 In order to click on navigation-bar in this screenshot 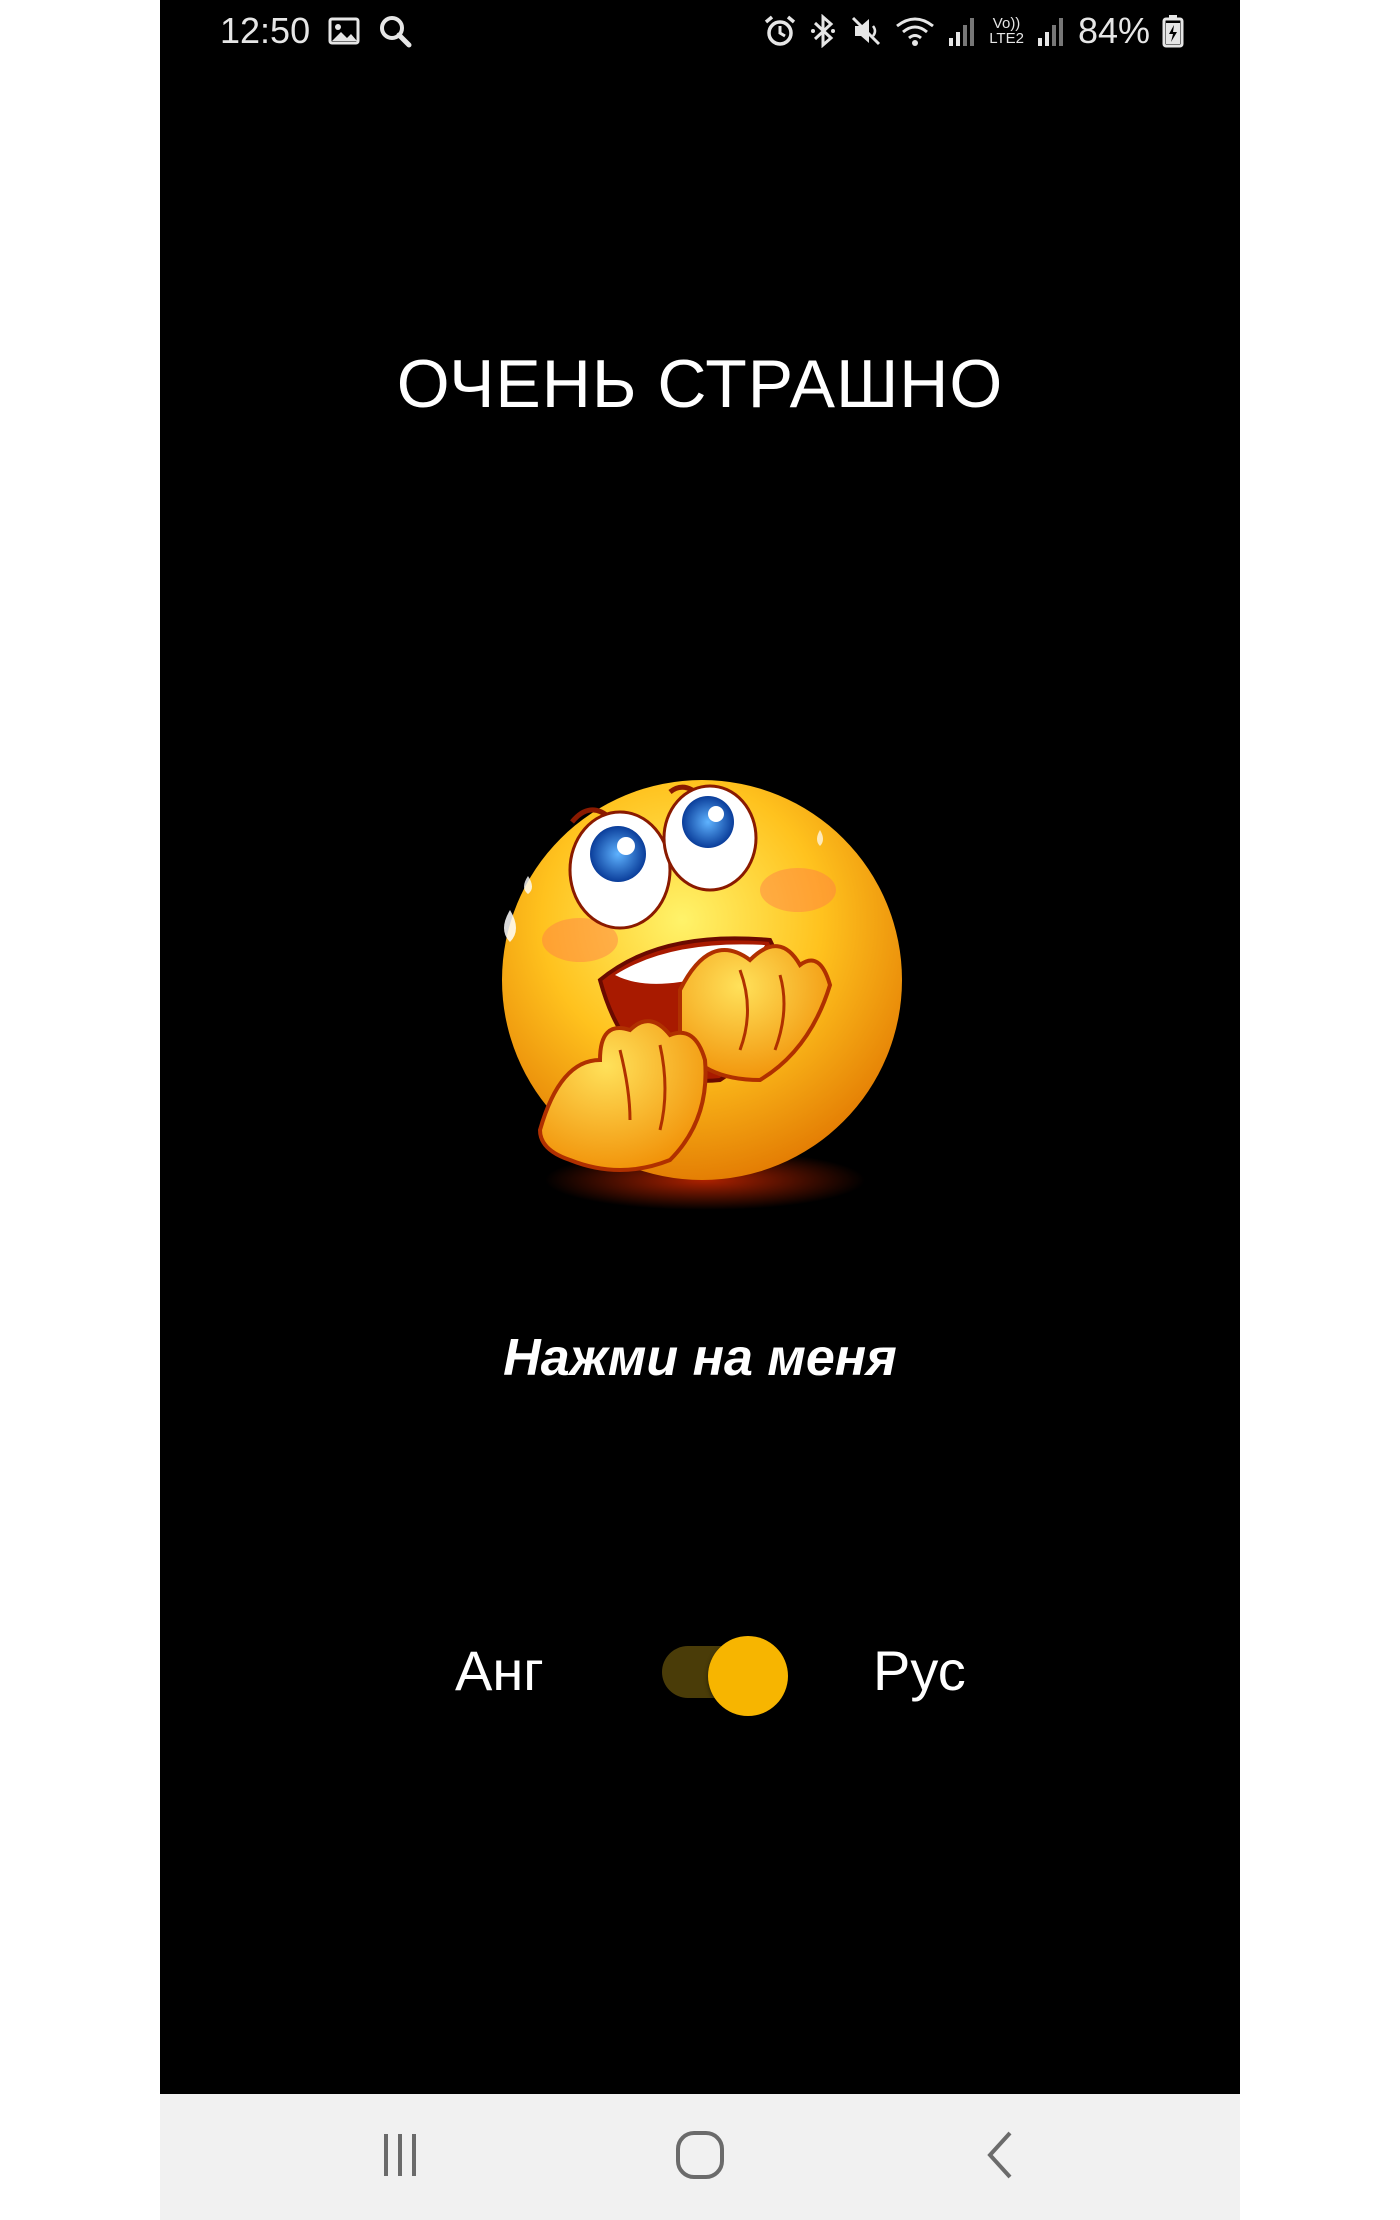, I will do `click(700, 2157)`.